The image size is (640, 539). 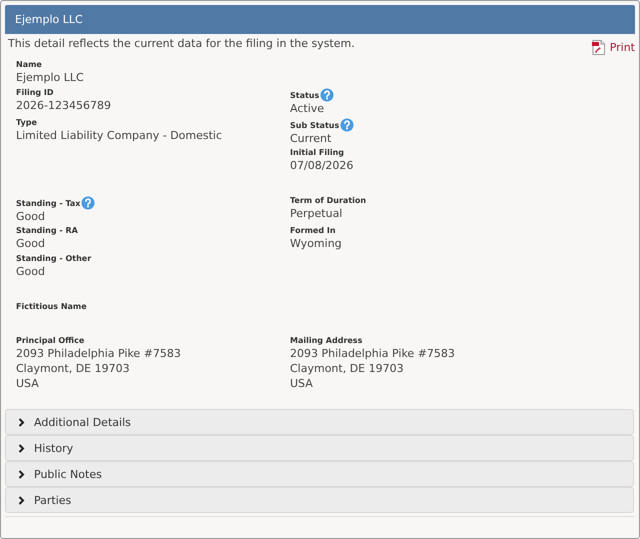 I want to click on intro-text: This detail reflects the current data for the filing in the system., so click(x=181, y=43).